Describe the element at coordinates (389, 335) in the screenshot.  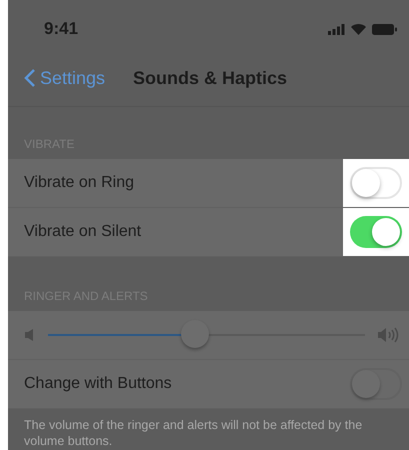
I see `speaker-loud-icon` at that location.